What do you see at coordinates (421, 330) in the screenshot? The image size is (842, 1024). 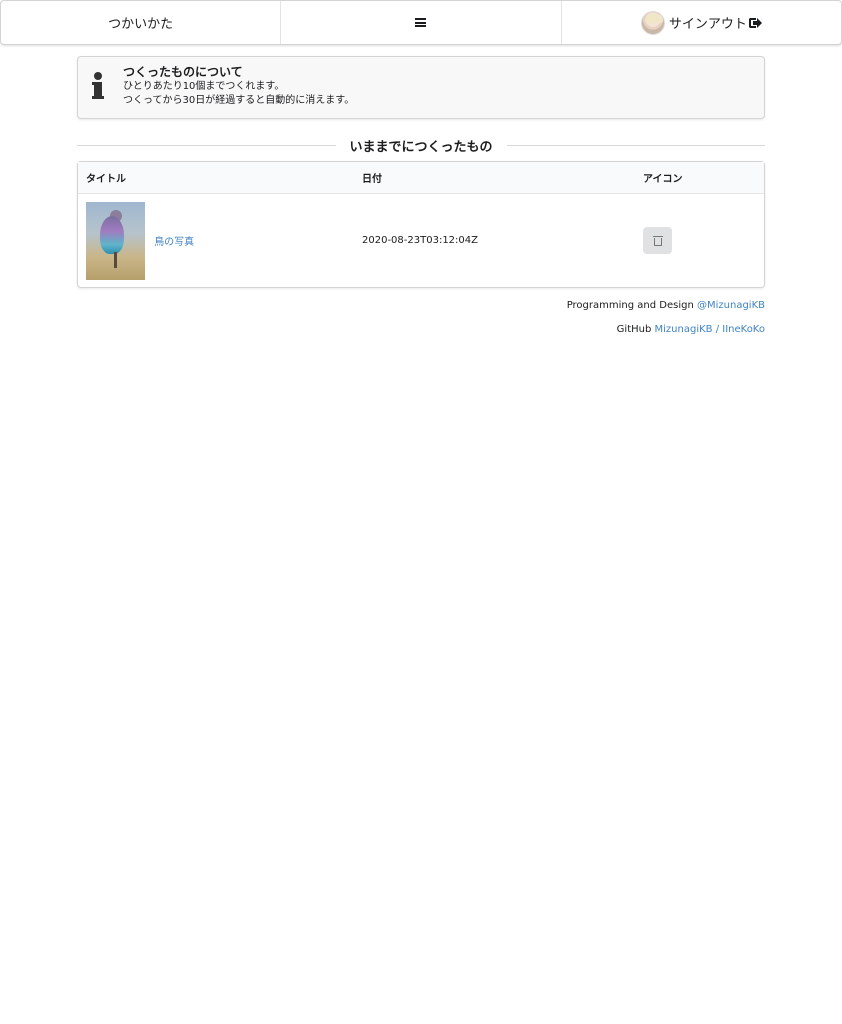 I see `footer-github: GitHub MizunagiKB / IIneKoKo` at bounding box center [421, 330].